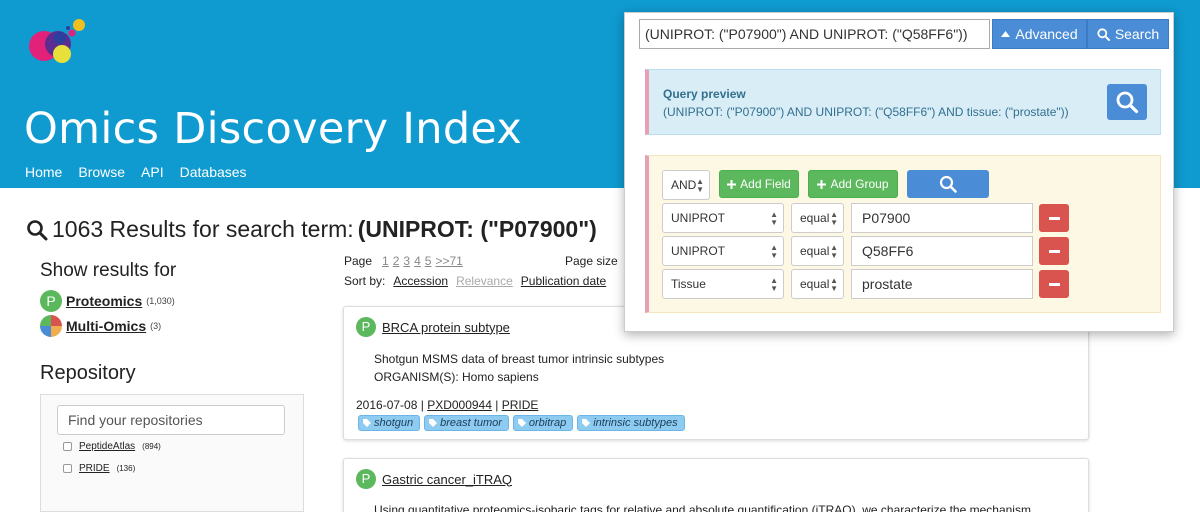 The image size is (1200, 512). What do you see at coordinates (459, 405) in the screenshot?
I see `result-accession-link: PXD000944` at bounding box center [459, 405].